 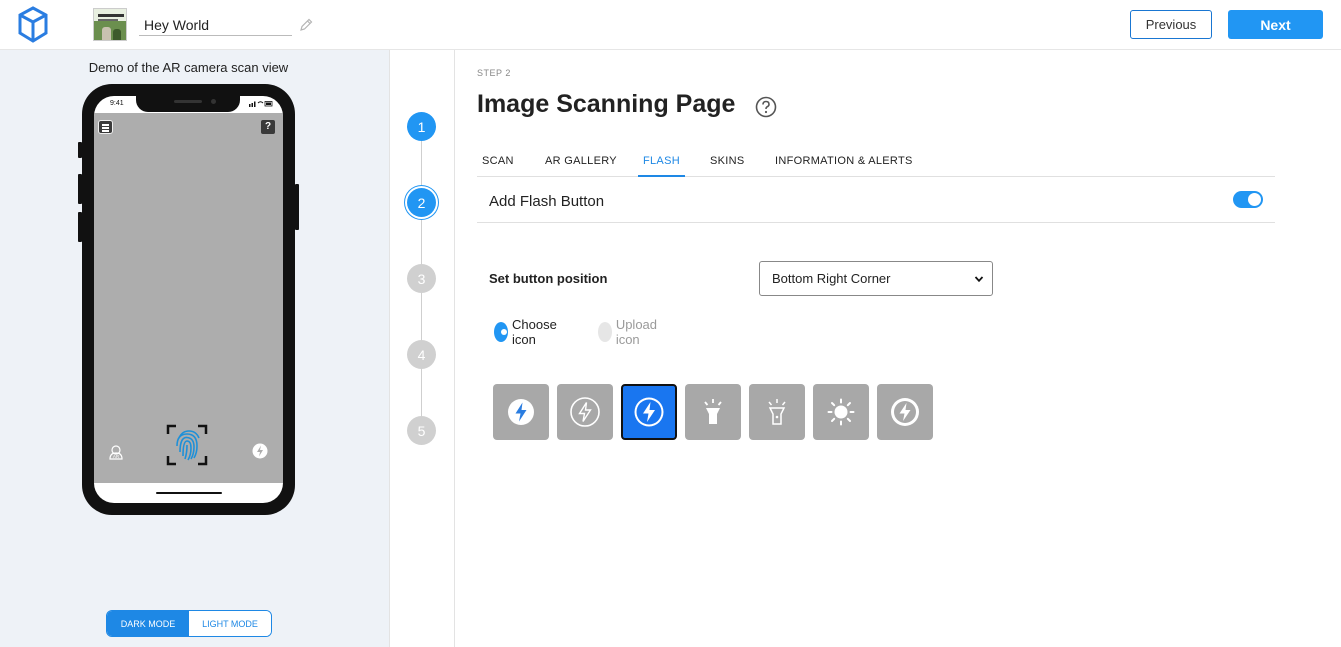 I want to click on mode-toggle: DARK MODE LIGHT MODE, so click(x=189, y=623).